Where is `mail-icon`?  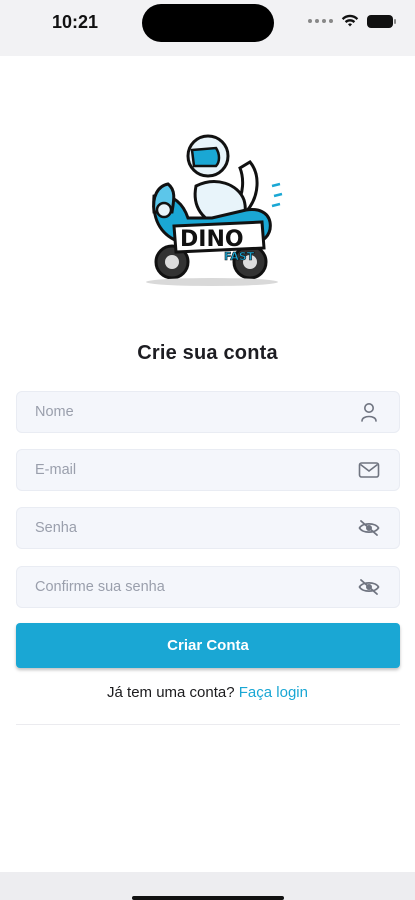
mail-icon is located at coordinates (369, 470).